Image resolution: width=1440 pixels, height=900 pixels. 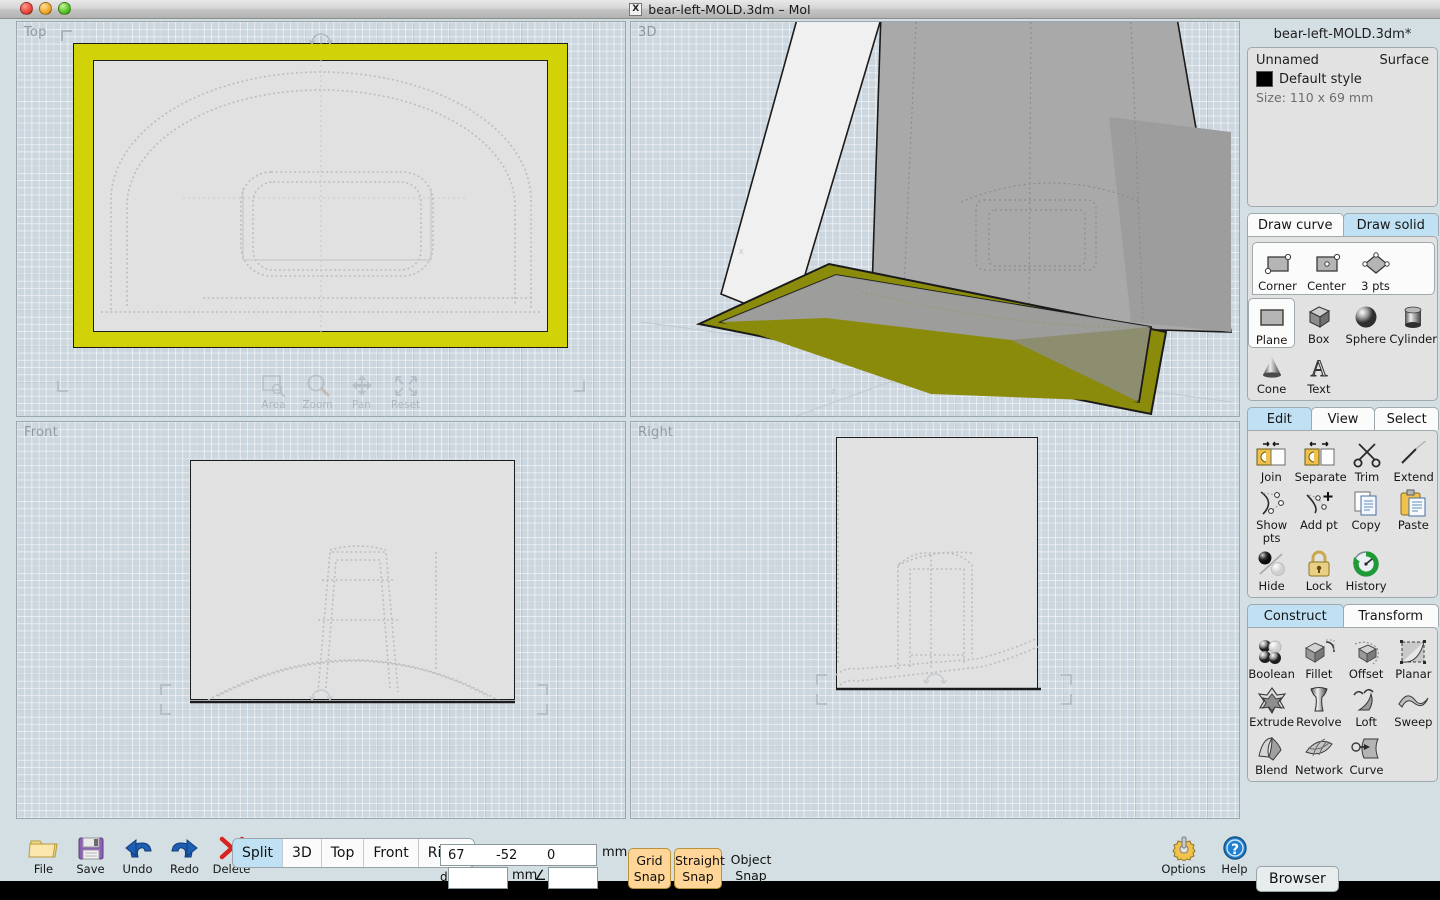 I want to click on edit-history-button: History, so click(x=1366, y=569).